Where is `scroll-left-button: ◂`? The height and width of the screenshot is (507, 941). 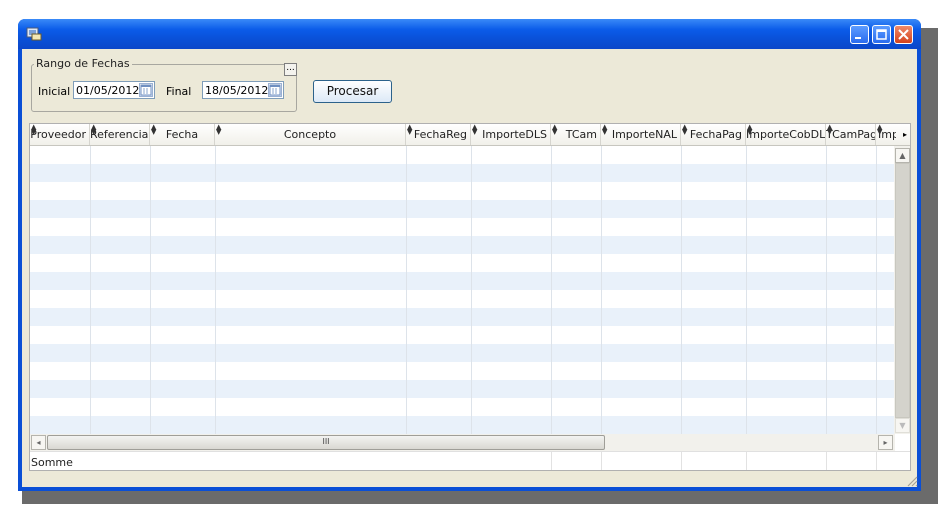
scroll-left-button: ◂ is located at coordinates (38, 442).